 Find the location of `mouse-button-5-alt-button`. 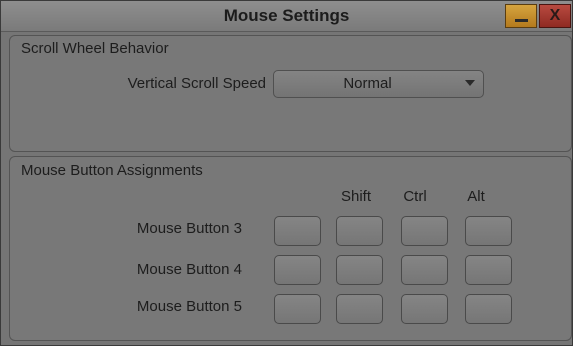

mouse-button-5-alt-button is located at coordinates (488, 309).